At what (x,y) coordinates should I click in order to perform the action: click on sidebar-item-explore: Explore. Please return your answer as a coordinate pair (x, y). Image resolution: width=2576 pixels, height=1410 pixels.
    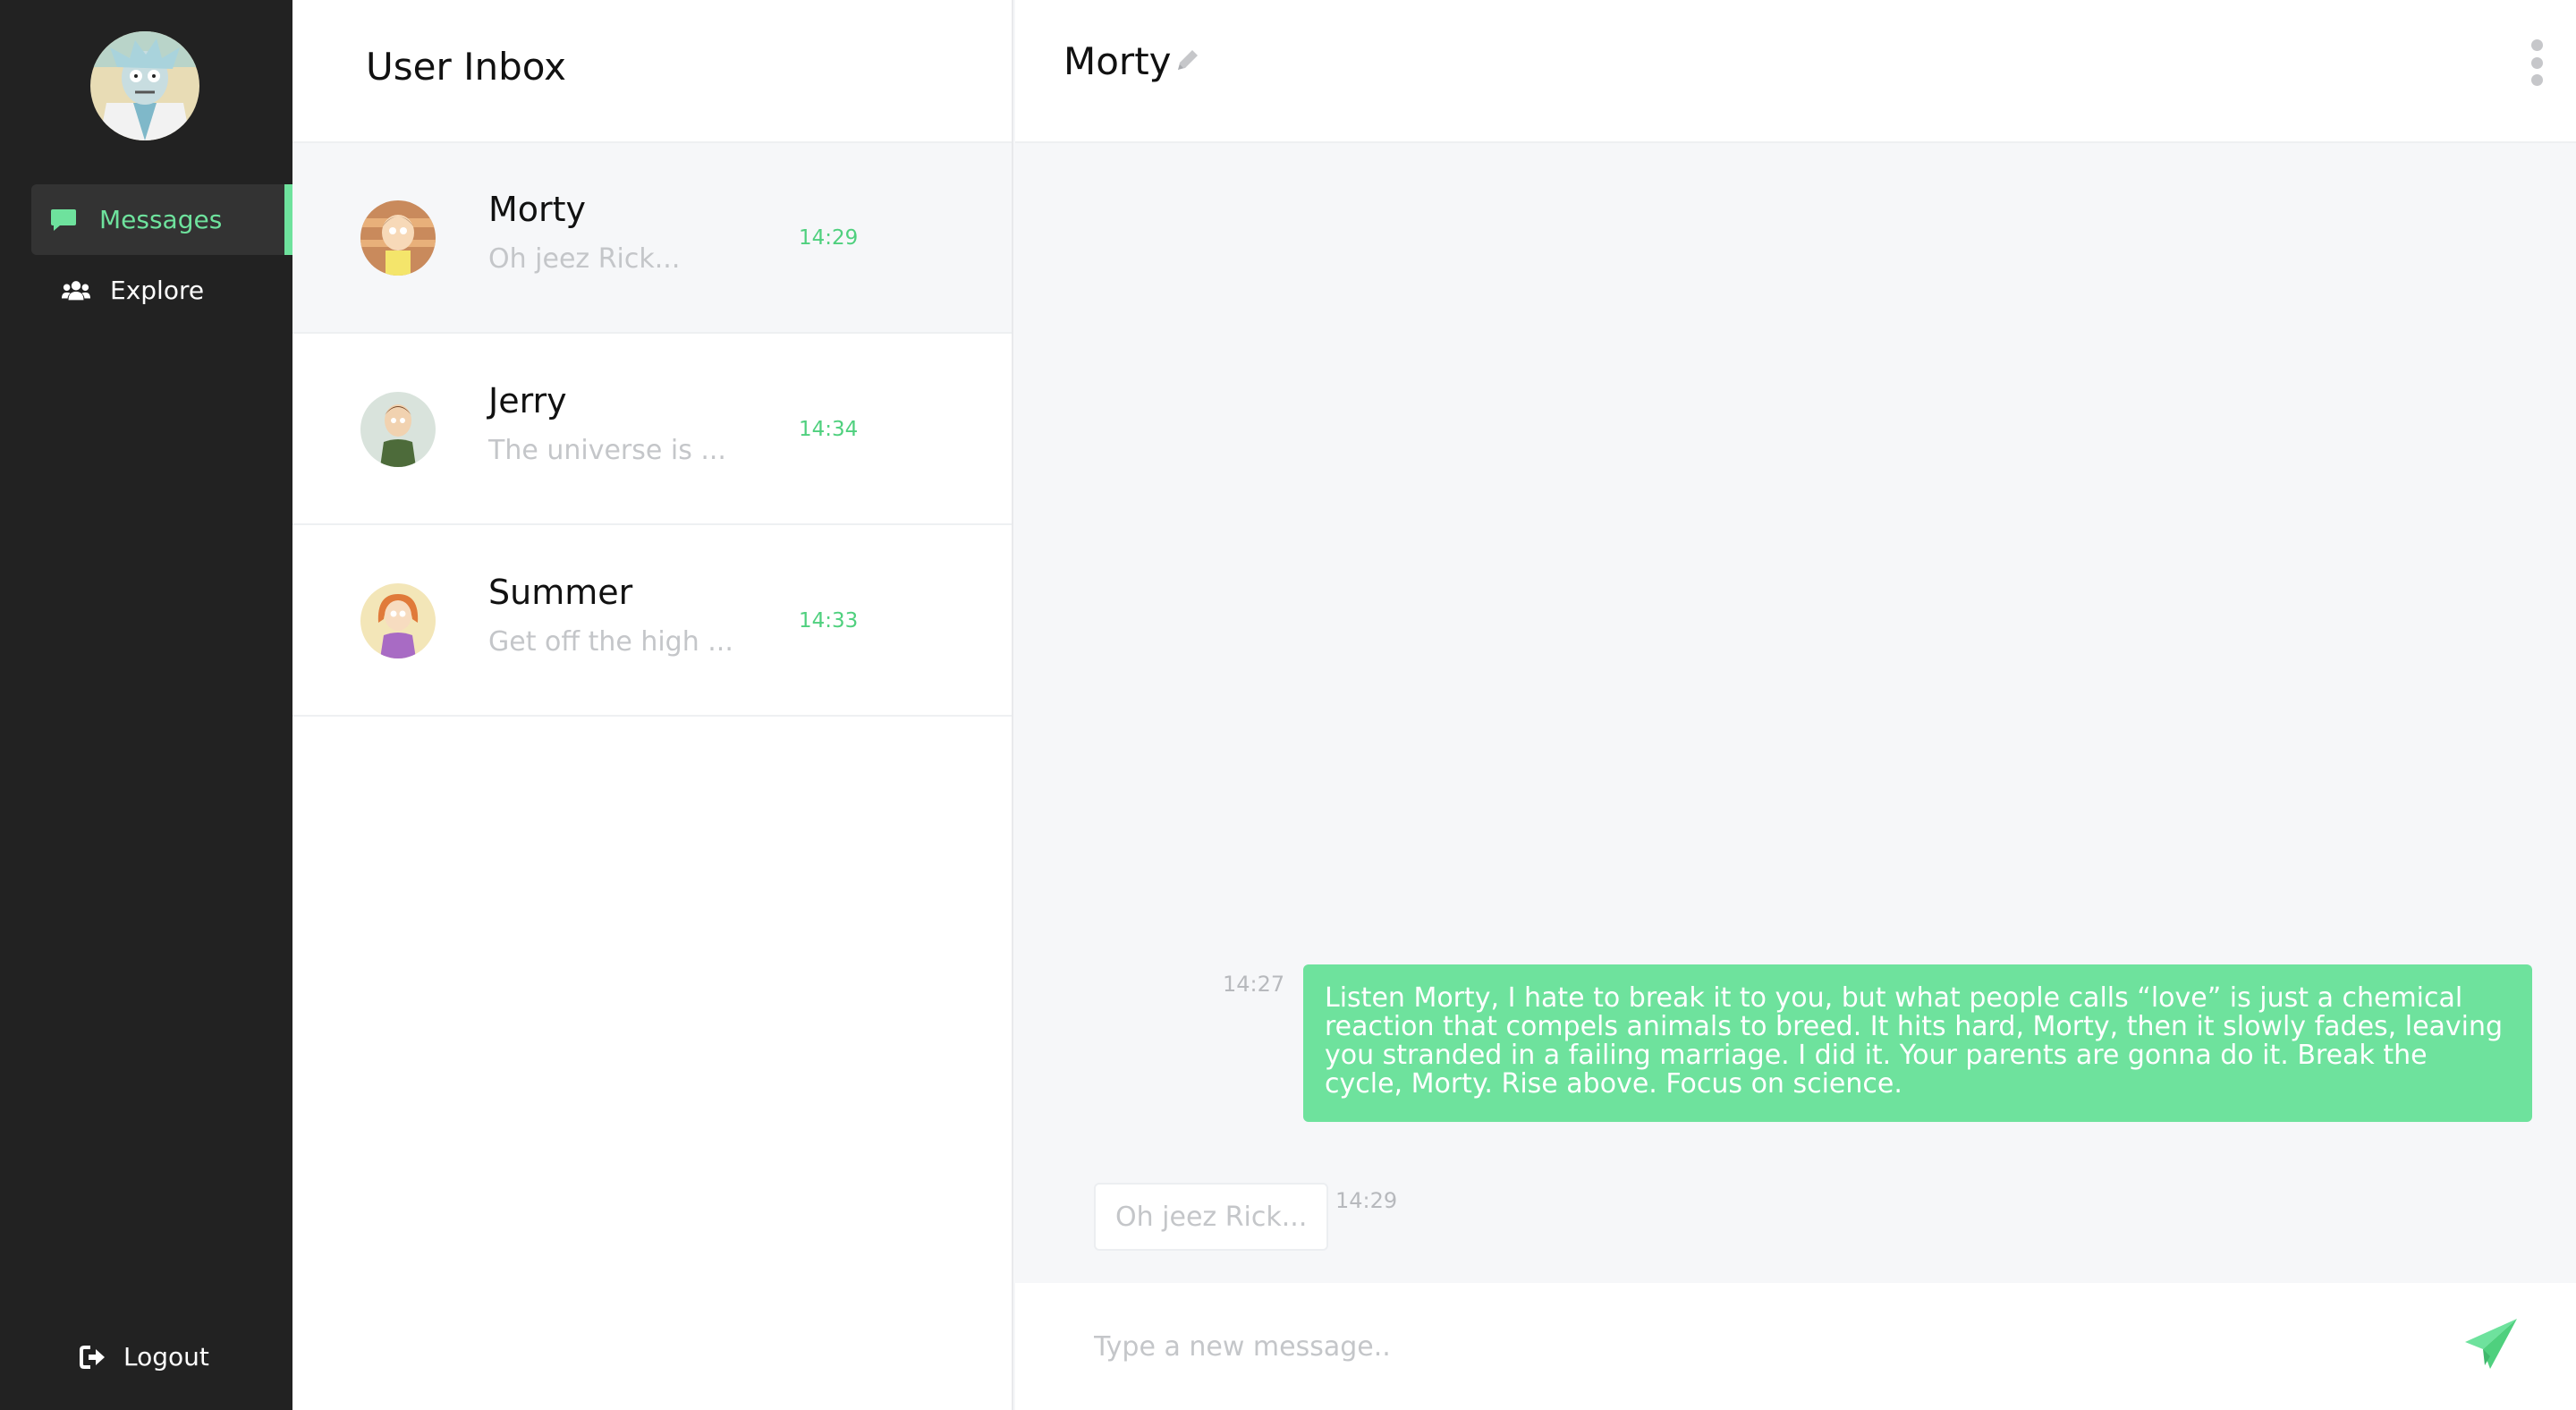
    Looking at the image, I should click on (161, 291).